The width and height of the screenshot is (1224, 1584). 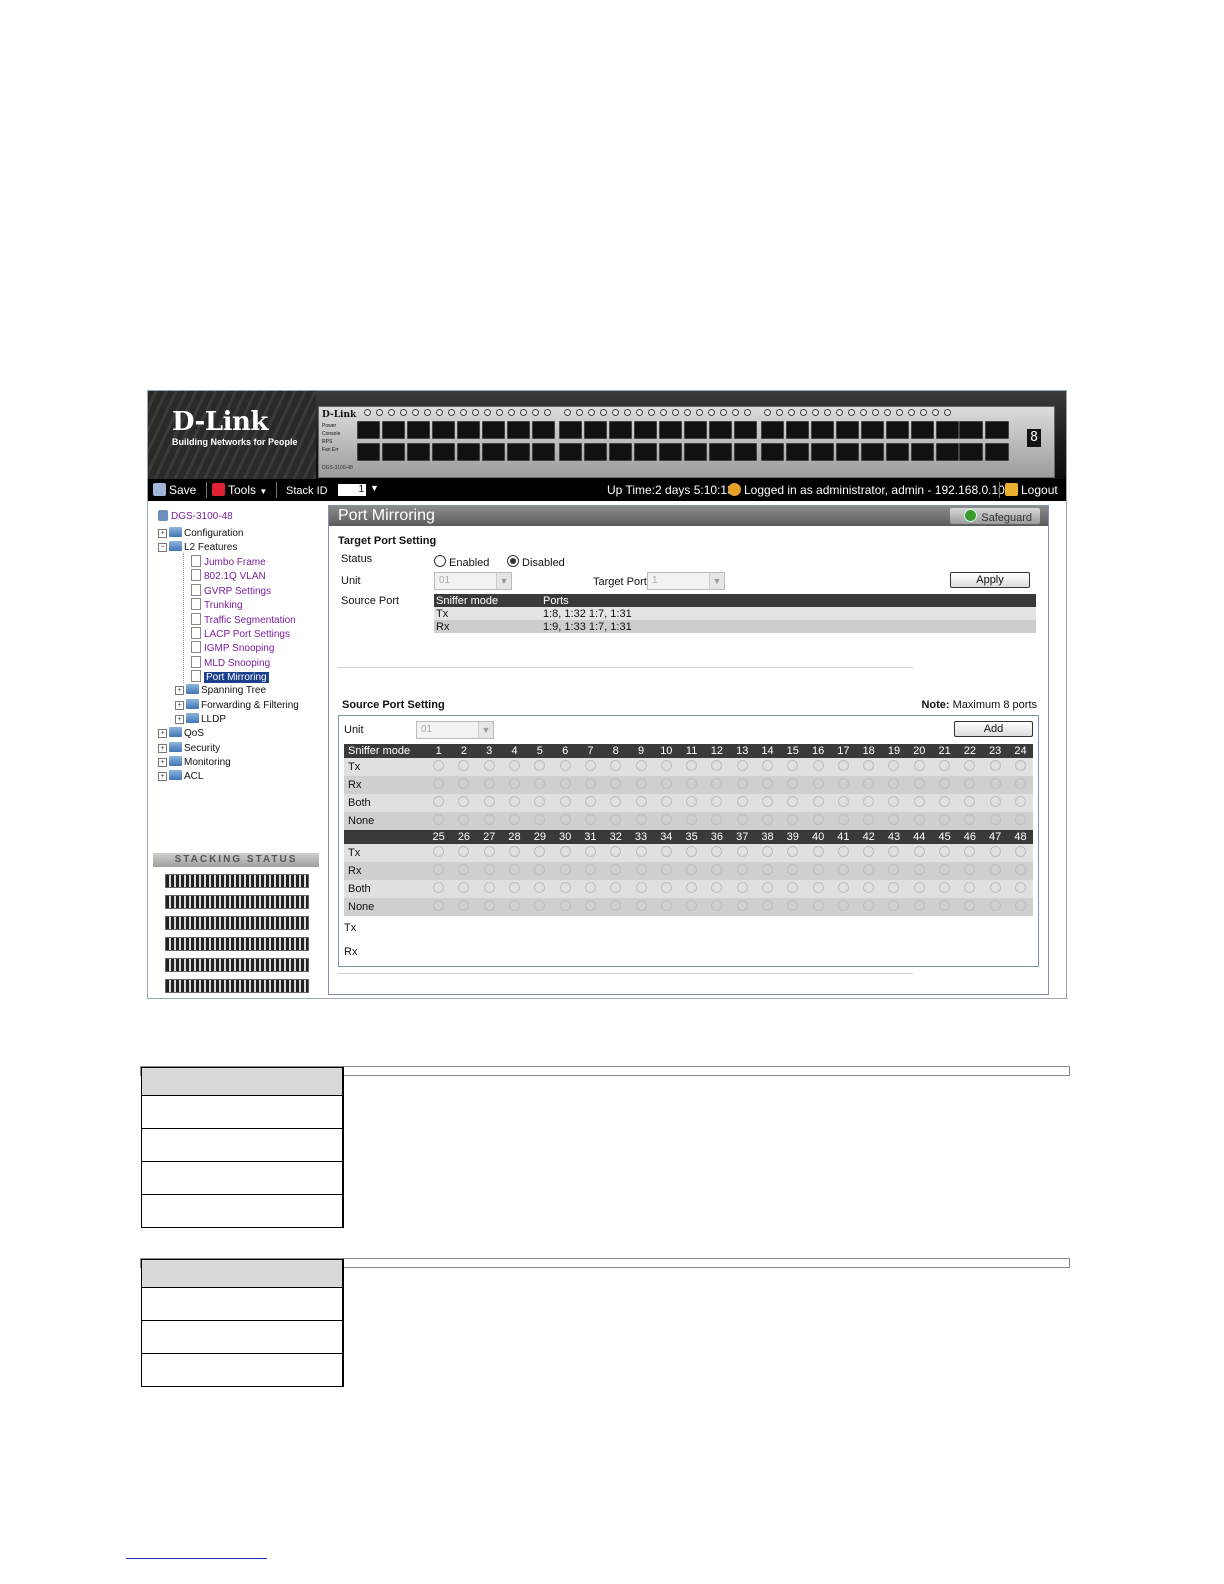 What do you see at coordinates (228, 562) in the screenshot?
I see `tree-item-jumbo-frame: Jumbo Frame` at bounding box center [228, 562].